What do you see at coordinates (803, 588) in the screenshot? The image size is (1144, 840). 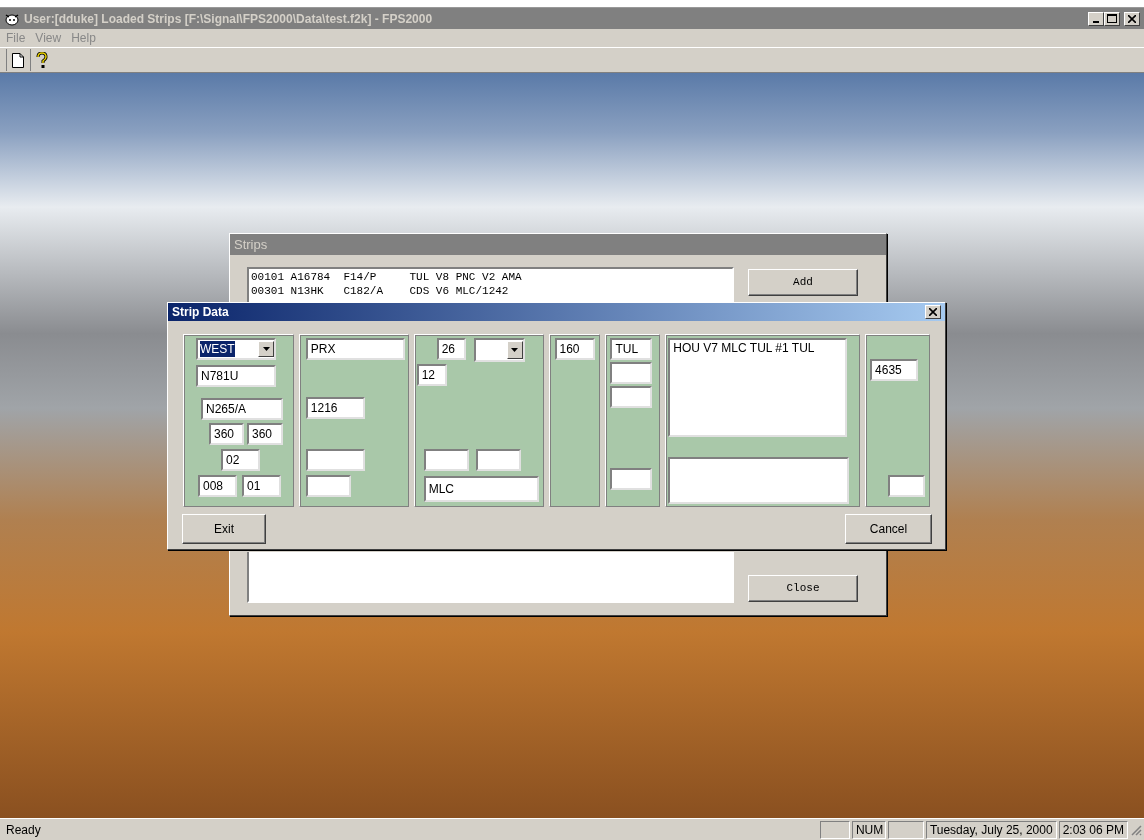 I see `close-button: Close` at bounding box center [803, 588].